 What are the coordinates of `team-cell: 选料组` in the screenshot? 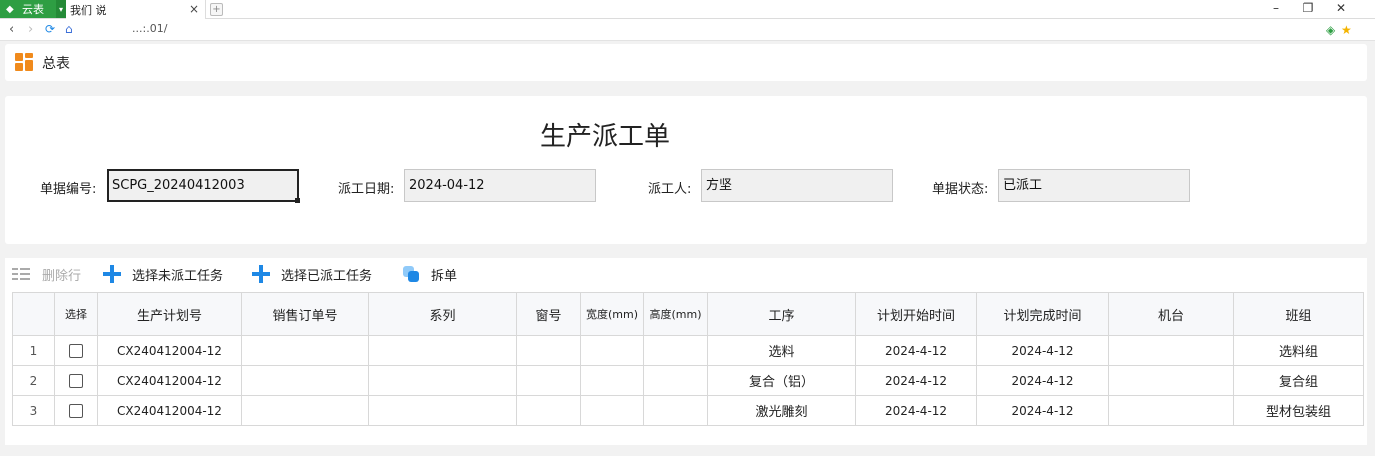 It's located at (1298, 350).